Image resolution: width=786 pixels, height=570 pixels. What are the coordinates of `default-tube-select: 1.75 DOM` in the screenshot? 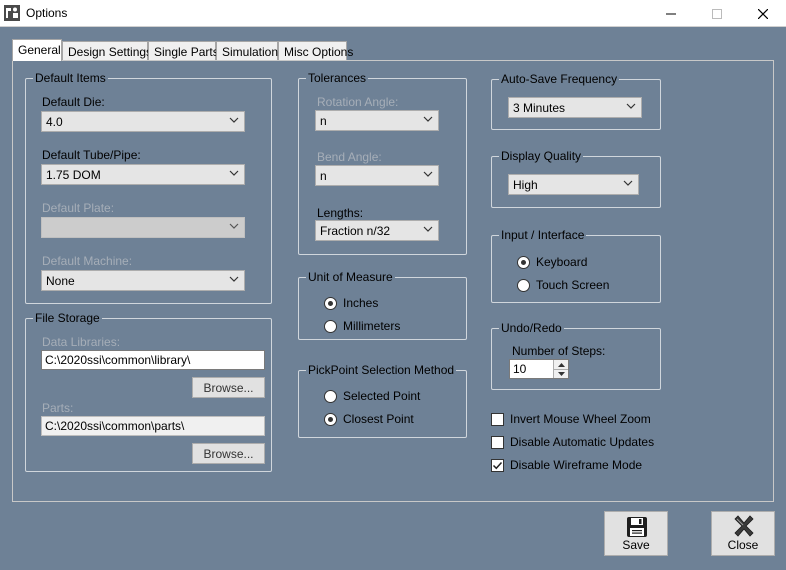 It's located at (143, 174).